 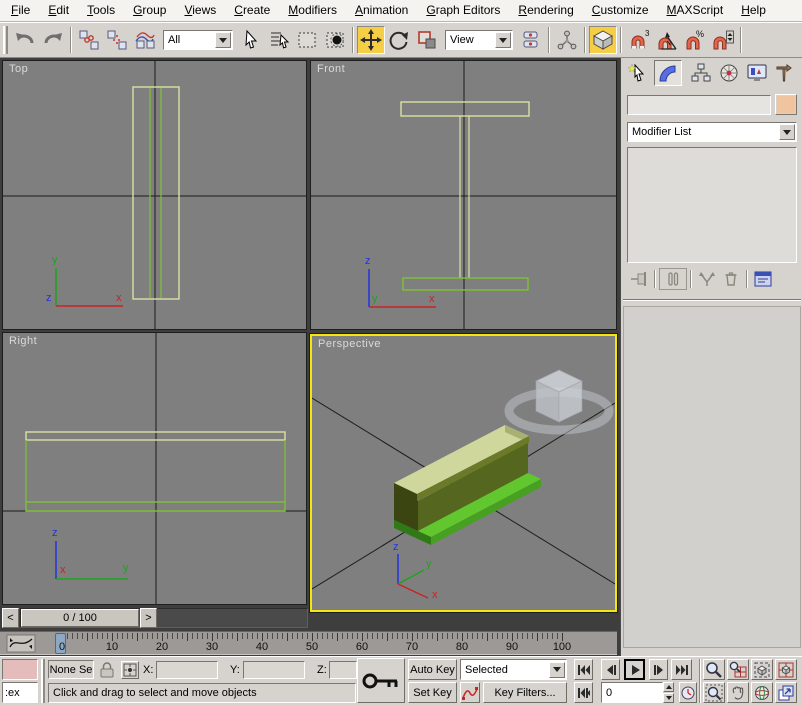 I want to click on remove-modifier-icon, so click(x=731, y=279).